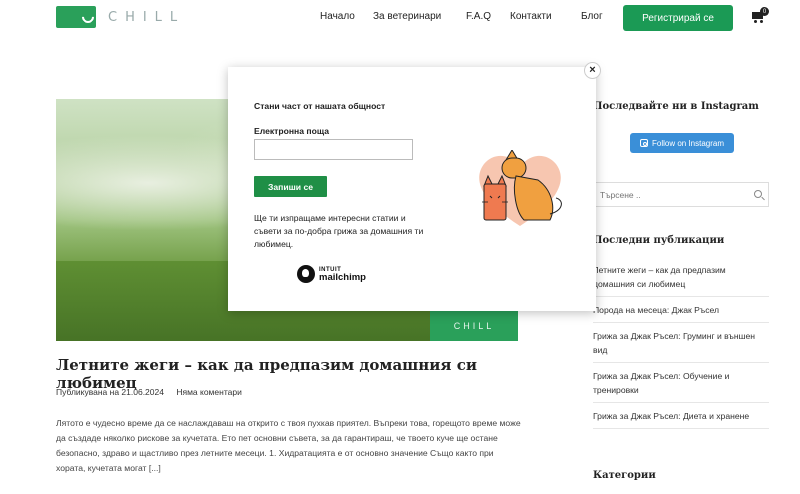  Describe the element at coordinates (333, 149) in the screenshot. I see `email-field` at that location.